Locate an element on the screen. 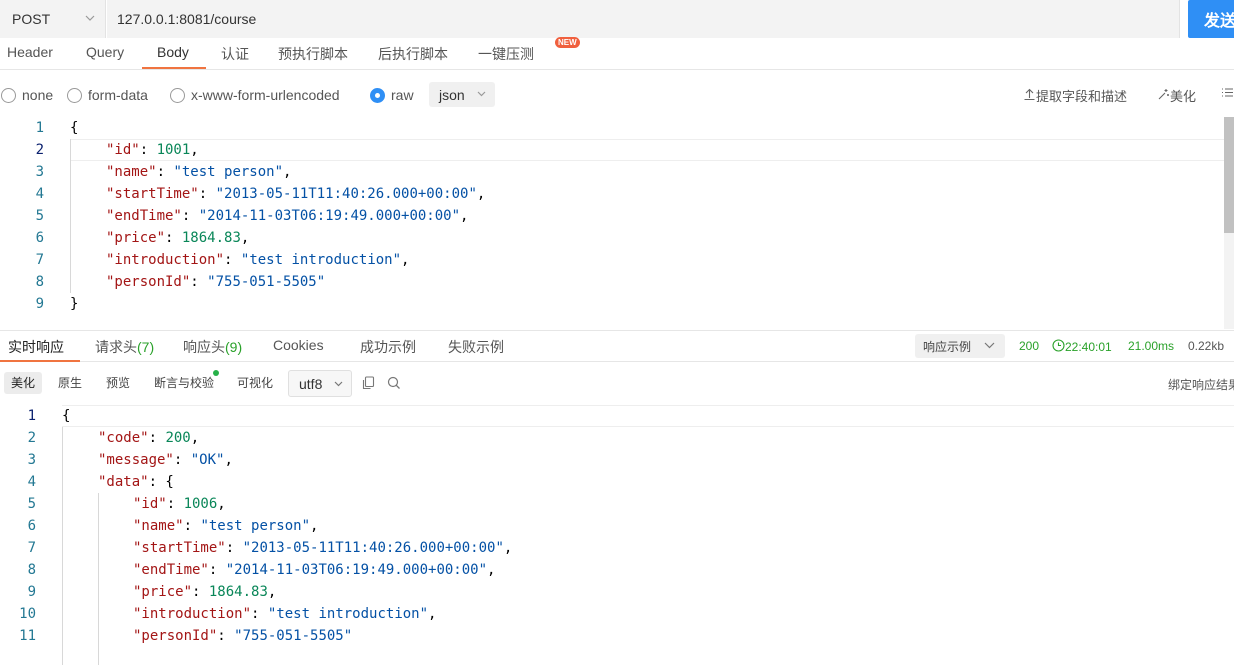 The width and height of the screenshot is (1234, 665). format-select: json is located at coordinates (462, 94).